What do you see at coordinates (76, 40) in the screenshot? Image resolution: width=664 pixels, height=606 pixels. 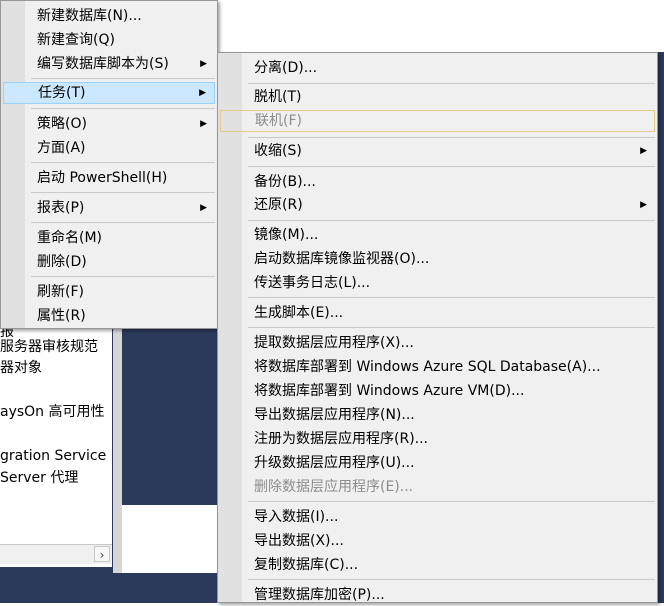 I see `menu-item-label: 新建查询(Q)` at bounding box center [76, 40].